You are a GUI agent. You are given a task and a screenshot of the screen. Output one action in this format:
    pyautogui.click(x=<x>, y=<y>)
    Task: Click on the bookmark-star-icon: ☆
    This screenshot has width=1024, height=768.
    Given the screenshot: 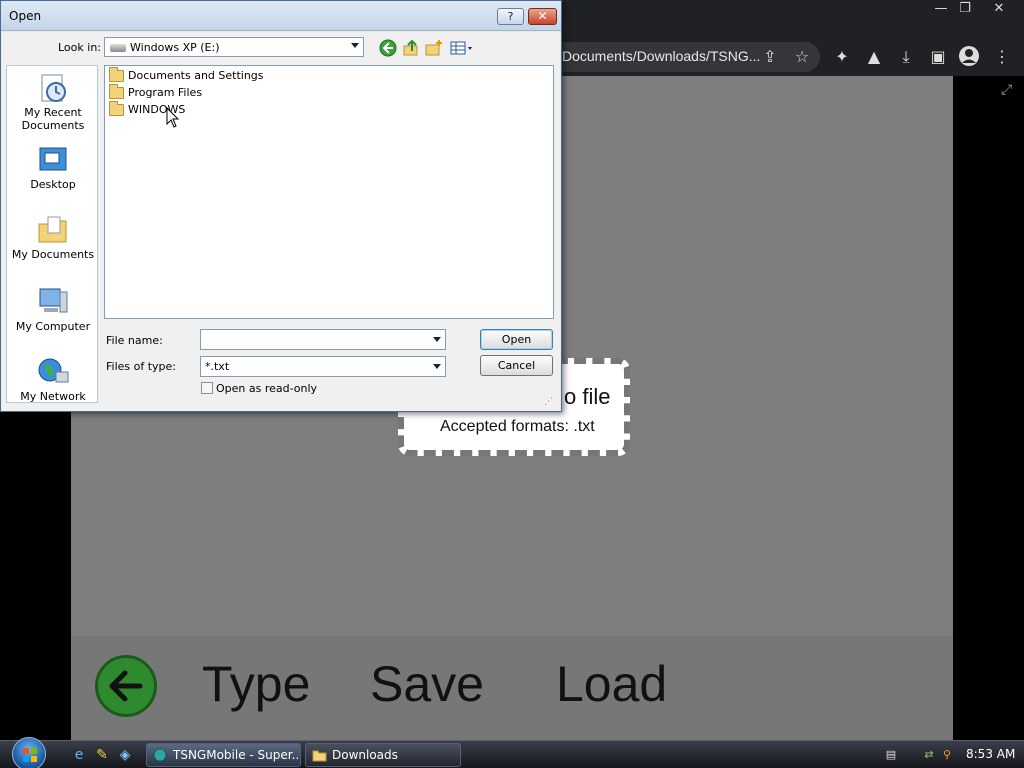 What is the action you would take?
    pyautogui.click(x=802, y=57)
    